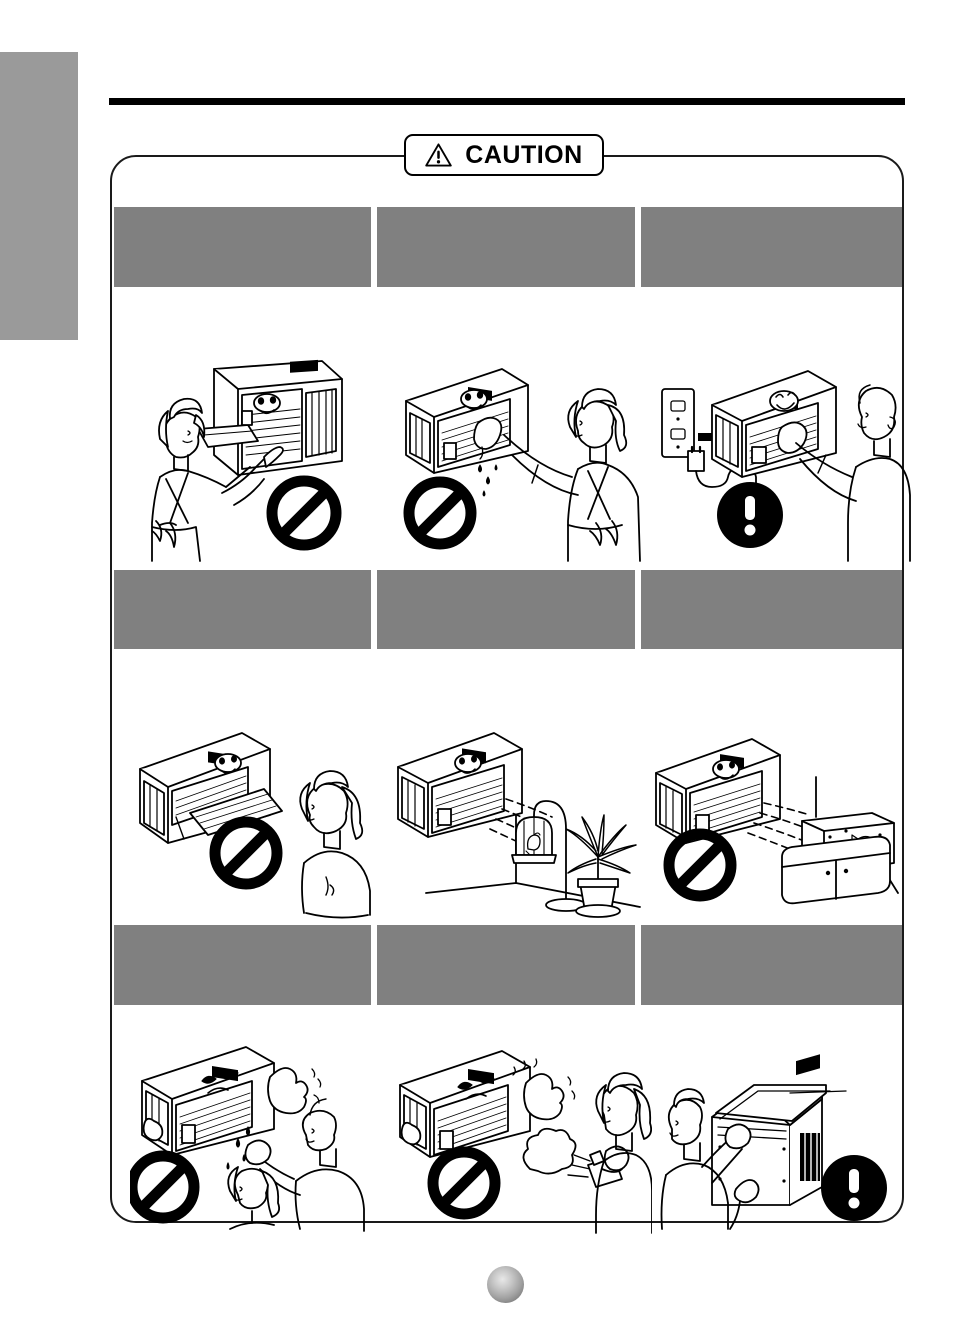 The width and height of the screenshot is (954, 1342). I want to click on caution-label: CAUTION, so click(524, 154).